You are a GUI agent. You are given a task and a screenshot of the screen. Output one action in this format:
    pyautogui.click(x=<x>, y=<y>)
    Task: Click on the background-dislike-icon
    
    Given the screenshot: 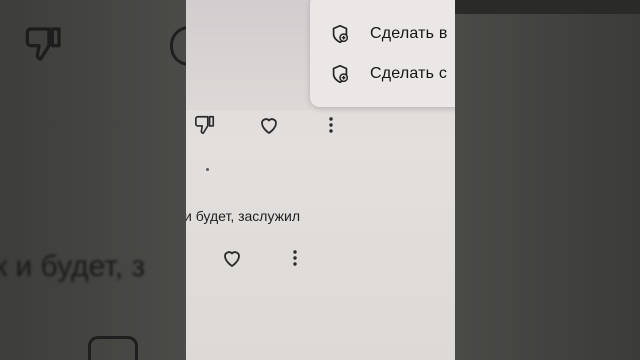 What is the action you would take?
    pyautogui.click(x=43, y=44)
    